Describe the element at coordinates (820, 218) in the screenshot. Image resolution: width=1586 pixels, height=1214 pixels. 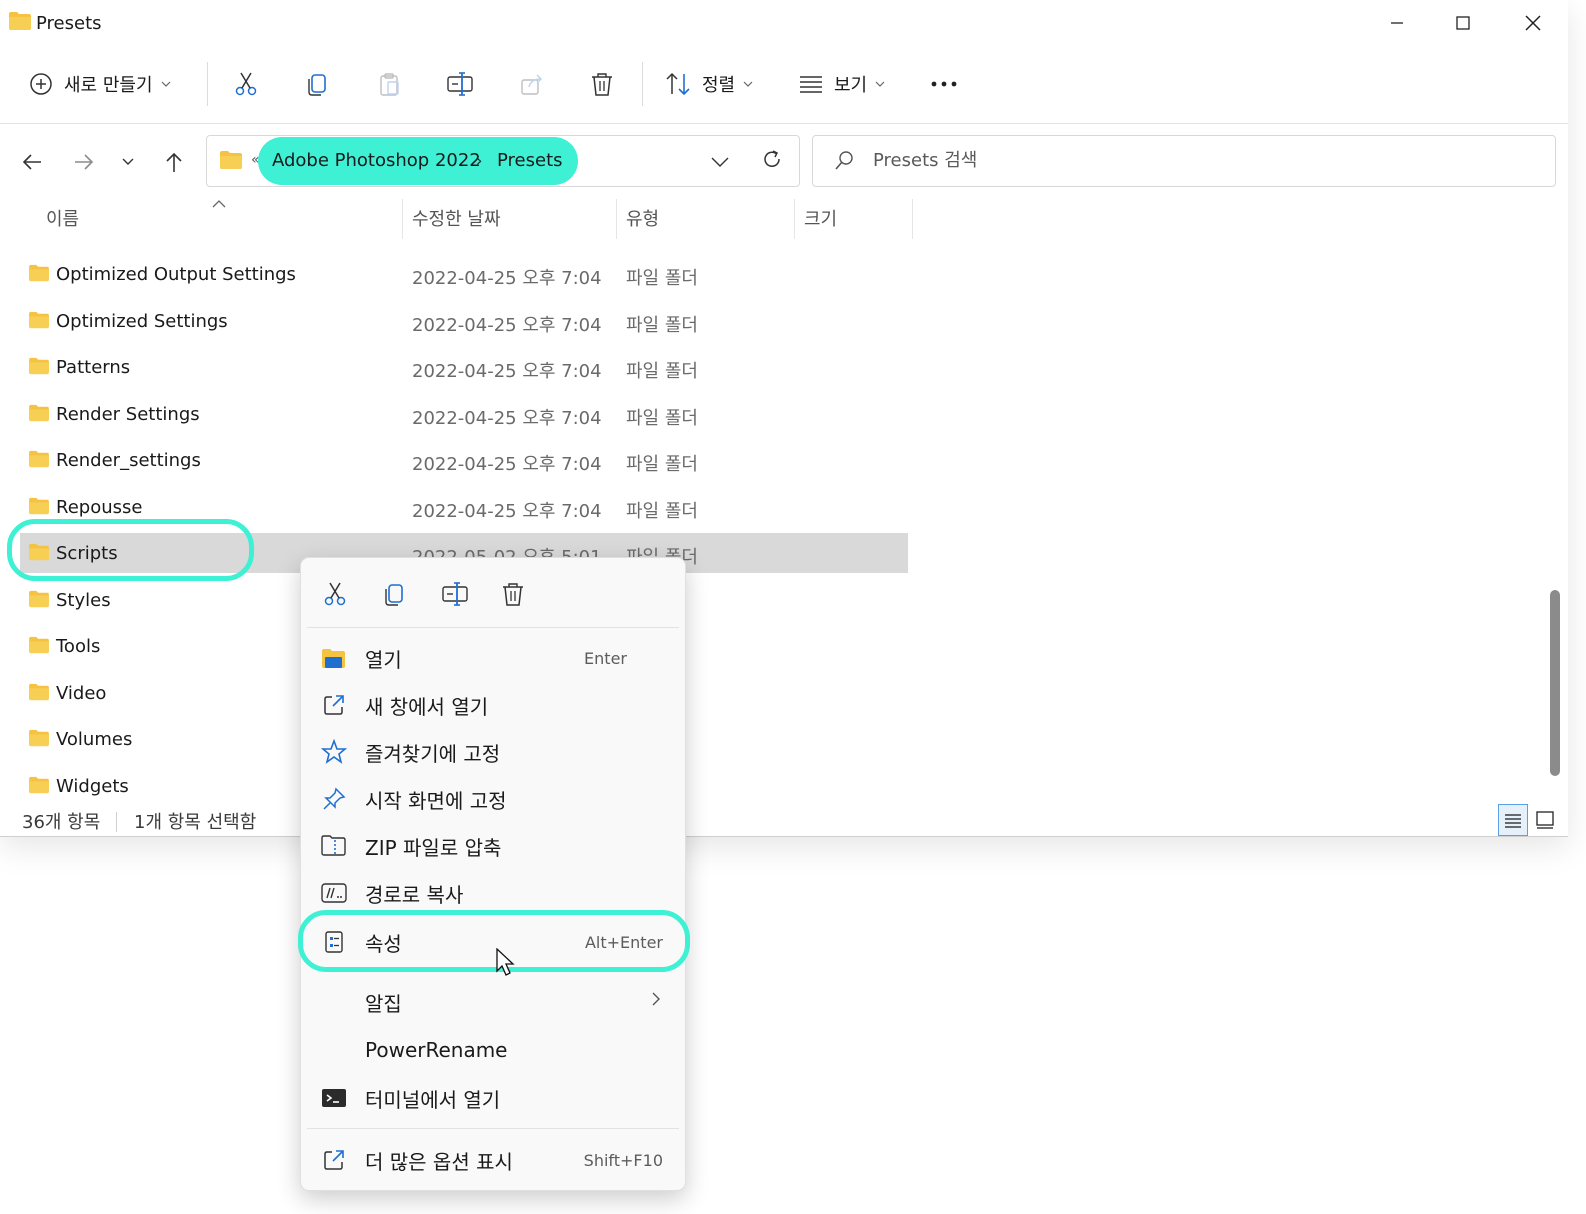
I see `column-header-size: 크기` at that location.